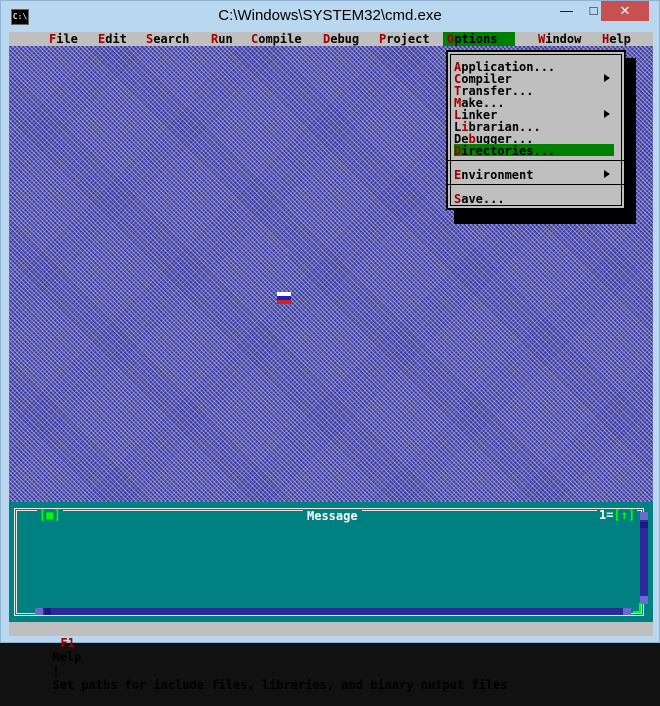 This screenshot has width=660, height=706. What do you see at coordinates (644, 600) in the screenshot?
I see `scroll-down-icon` at bounding box center [644, 600].